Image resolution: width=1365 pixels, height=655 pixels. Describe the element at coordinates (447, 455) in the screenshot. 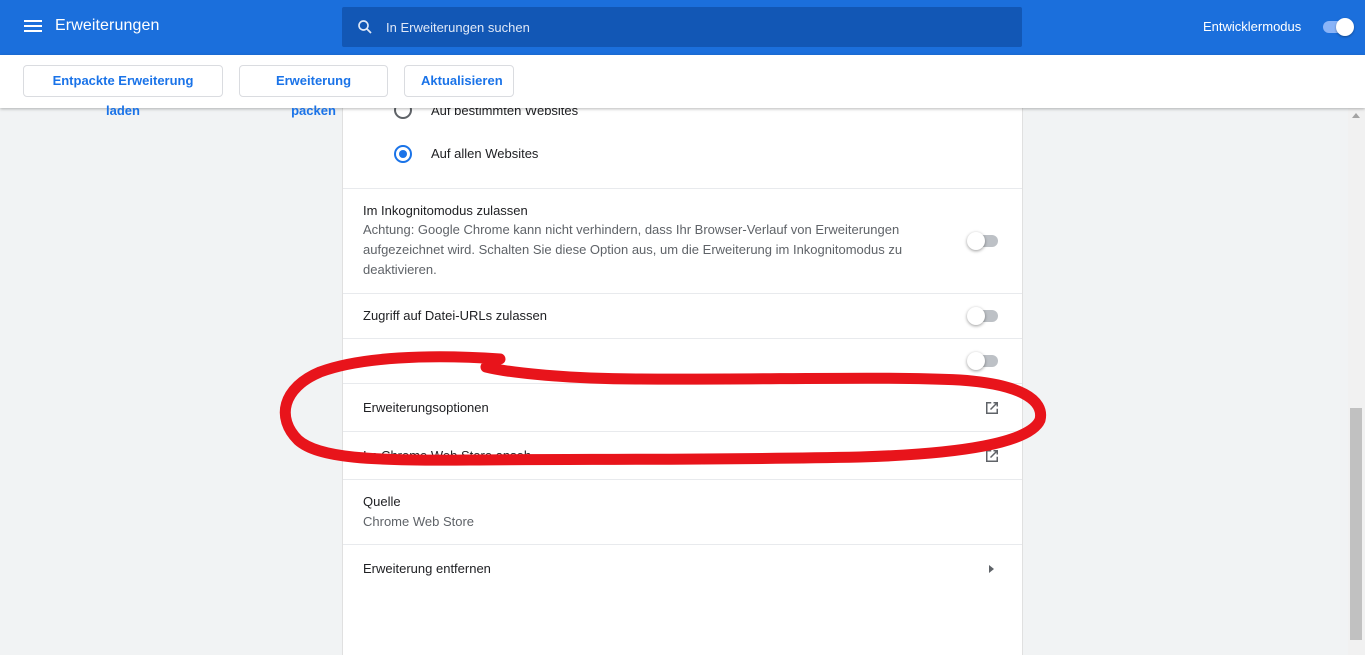

I see `webstore-link-label: Im Chrome Web Store anseh` at that location.